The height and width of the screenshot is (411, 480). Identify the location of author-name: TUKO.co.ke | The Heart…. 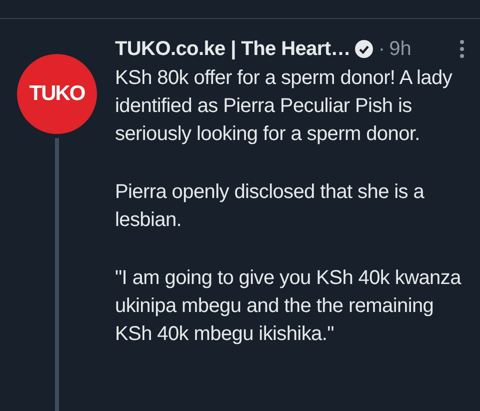
(232, 49).